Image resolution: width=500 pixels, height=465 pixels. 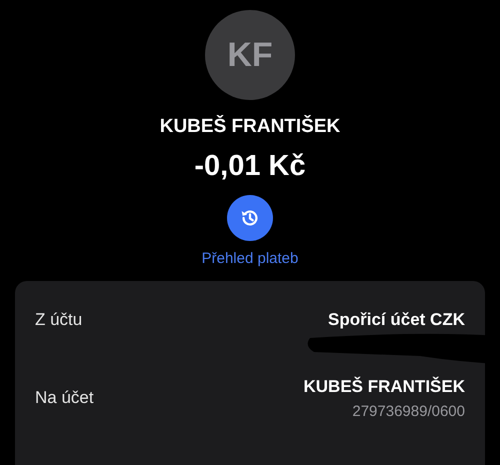 I want to click on avatar: KF, so click(x=250, y=55).